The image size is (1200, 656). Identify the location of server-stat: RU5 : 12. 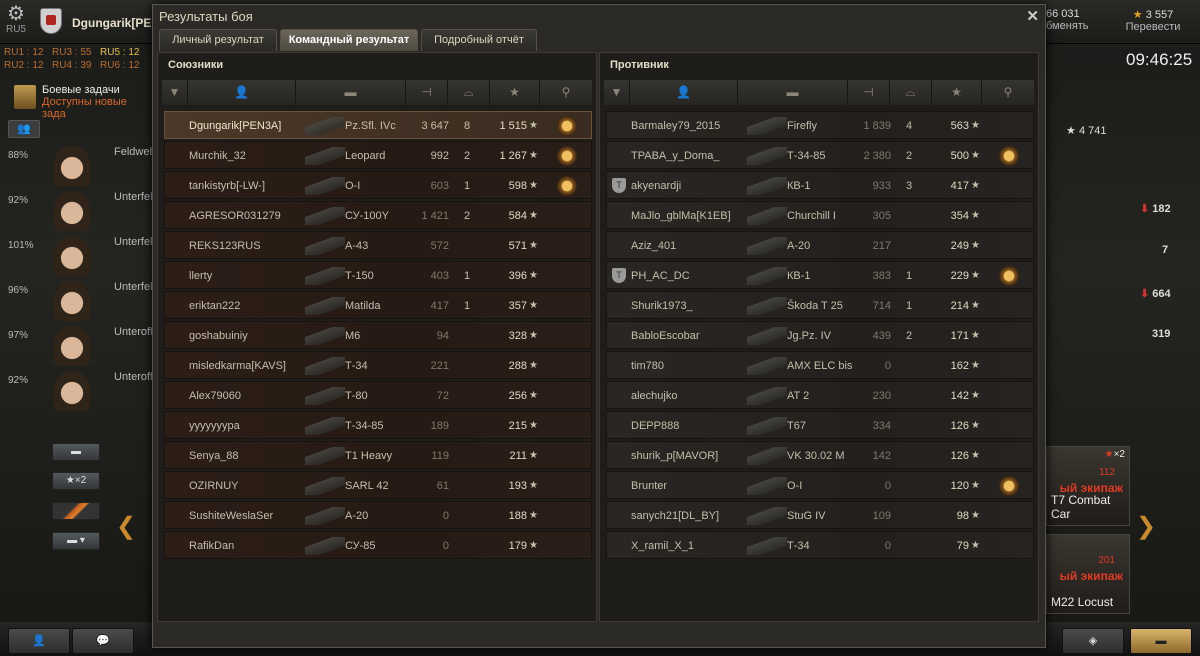
(124, 52).